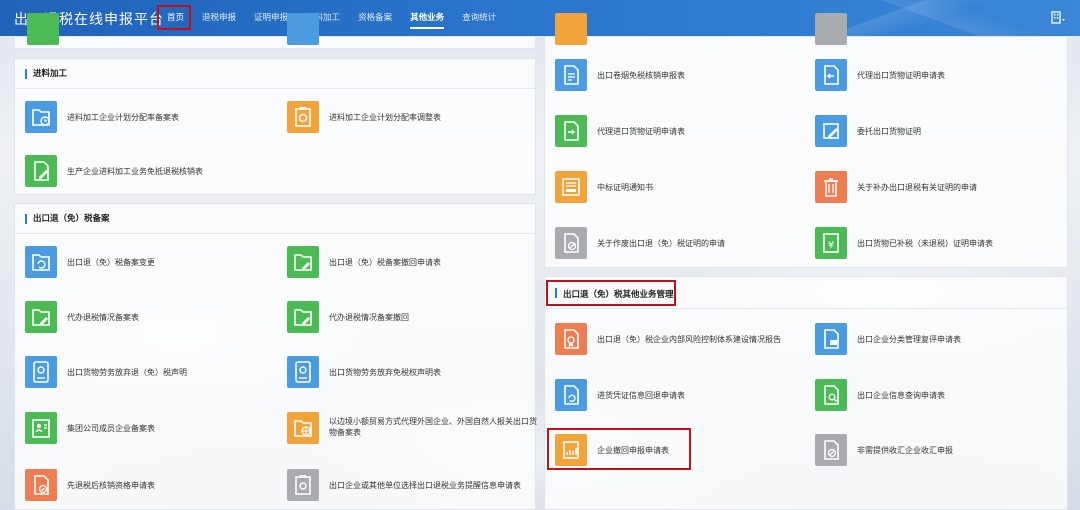  What do you see at coordinates (831, 131) in the screenshot?
I see `pencil-icon` at bounding box center [831, 131].